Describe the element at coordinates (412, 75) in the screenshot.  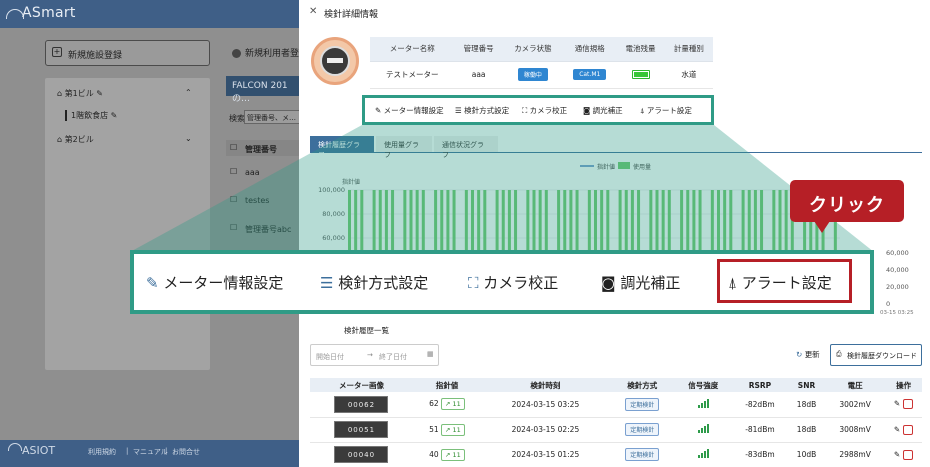
I see `meter-name: テストメーター` at that location.